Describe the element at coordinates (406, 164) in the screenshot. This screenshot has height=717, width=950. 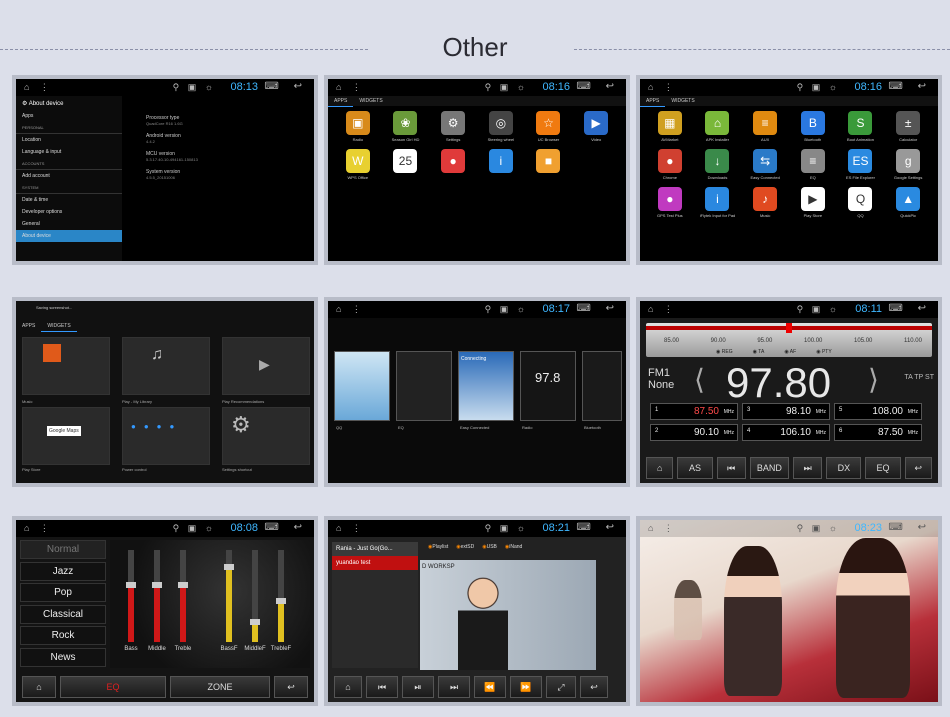
I see `app-item: 25` at that location.